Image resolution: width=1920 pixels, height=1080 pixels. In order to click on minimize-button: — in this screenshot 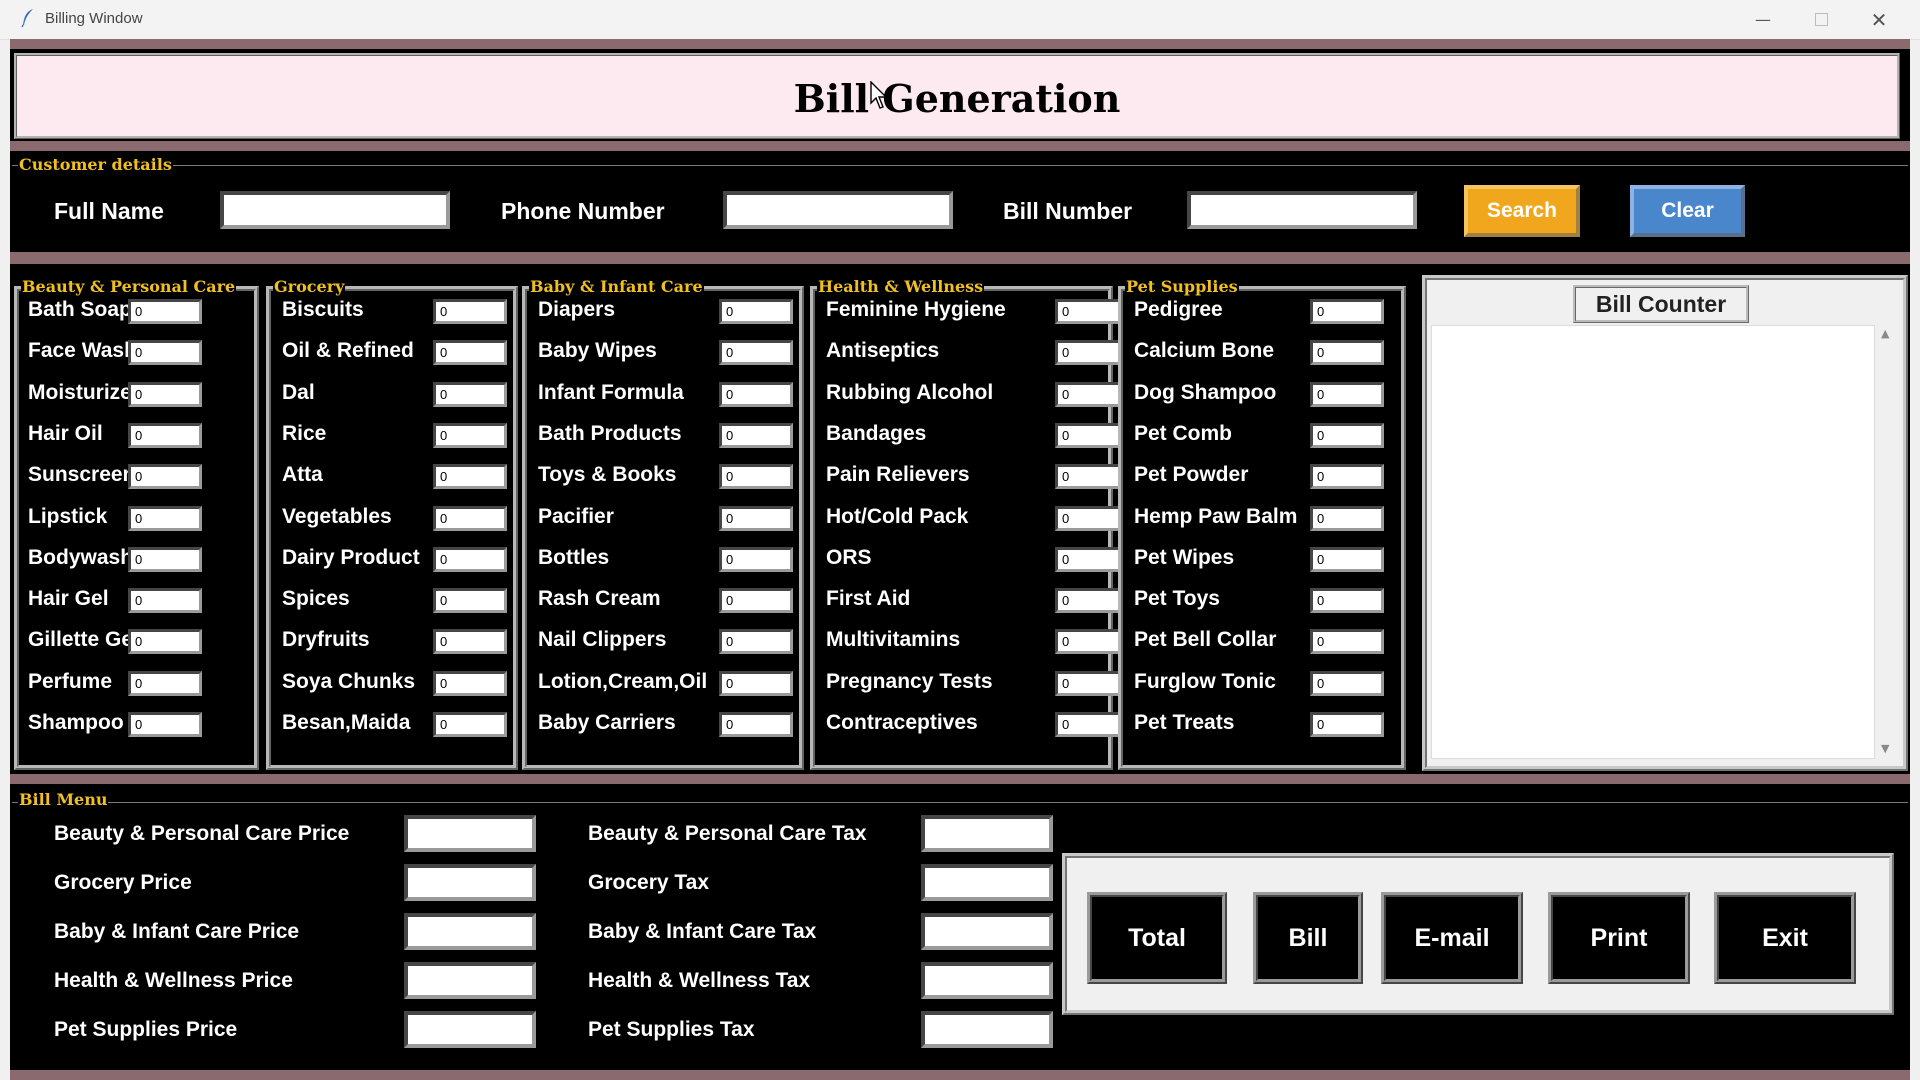, I will do `click(1763, 19)`.